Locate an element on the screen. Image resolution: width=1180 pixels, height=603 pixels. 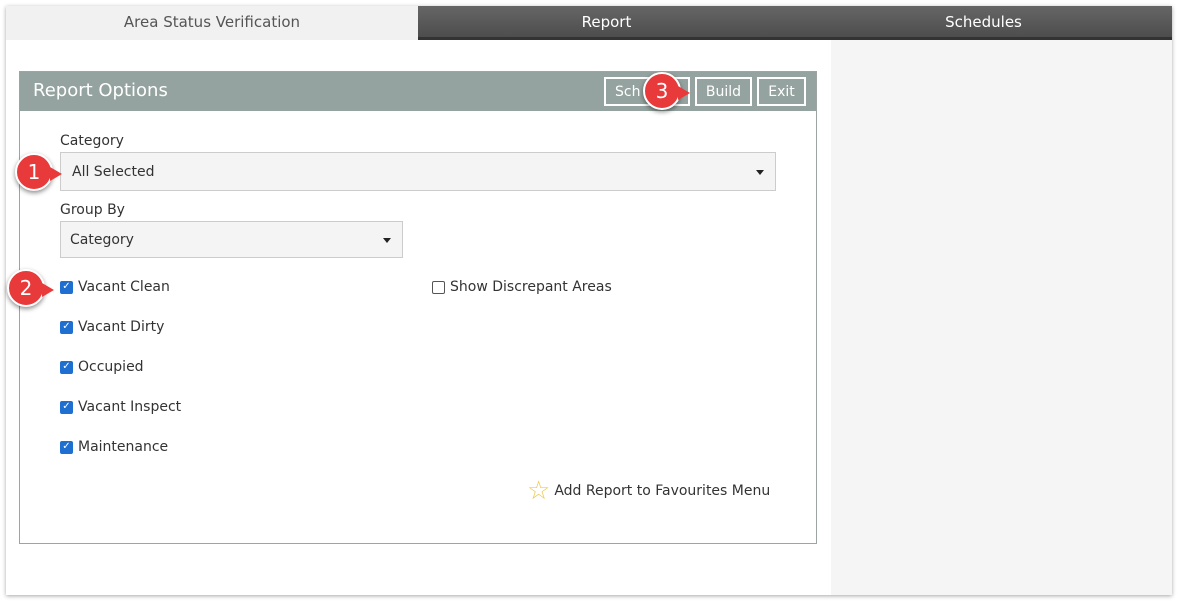
tab-schedules: Schedules is located at coordinates (983, 23).